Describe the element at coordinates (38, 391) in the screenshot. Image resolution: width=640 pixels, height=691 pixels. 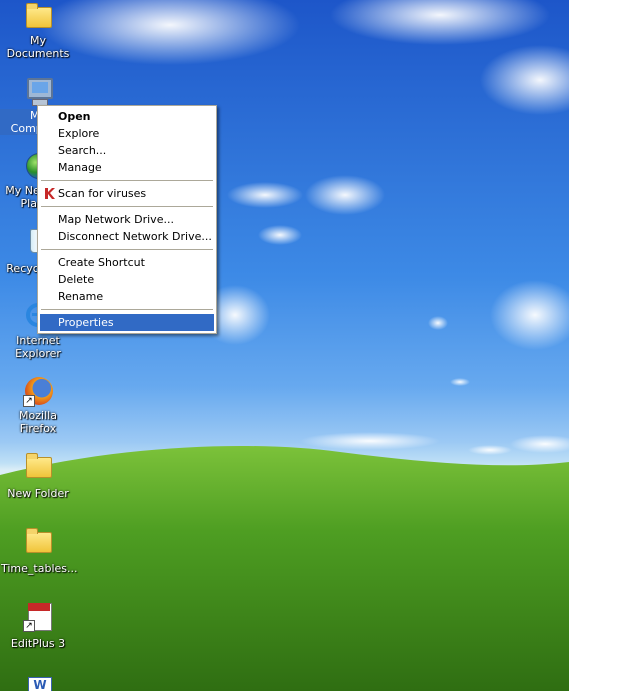
I see `firefox-icon: ↗` at that location.